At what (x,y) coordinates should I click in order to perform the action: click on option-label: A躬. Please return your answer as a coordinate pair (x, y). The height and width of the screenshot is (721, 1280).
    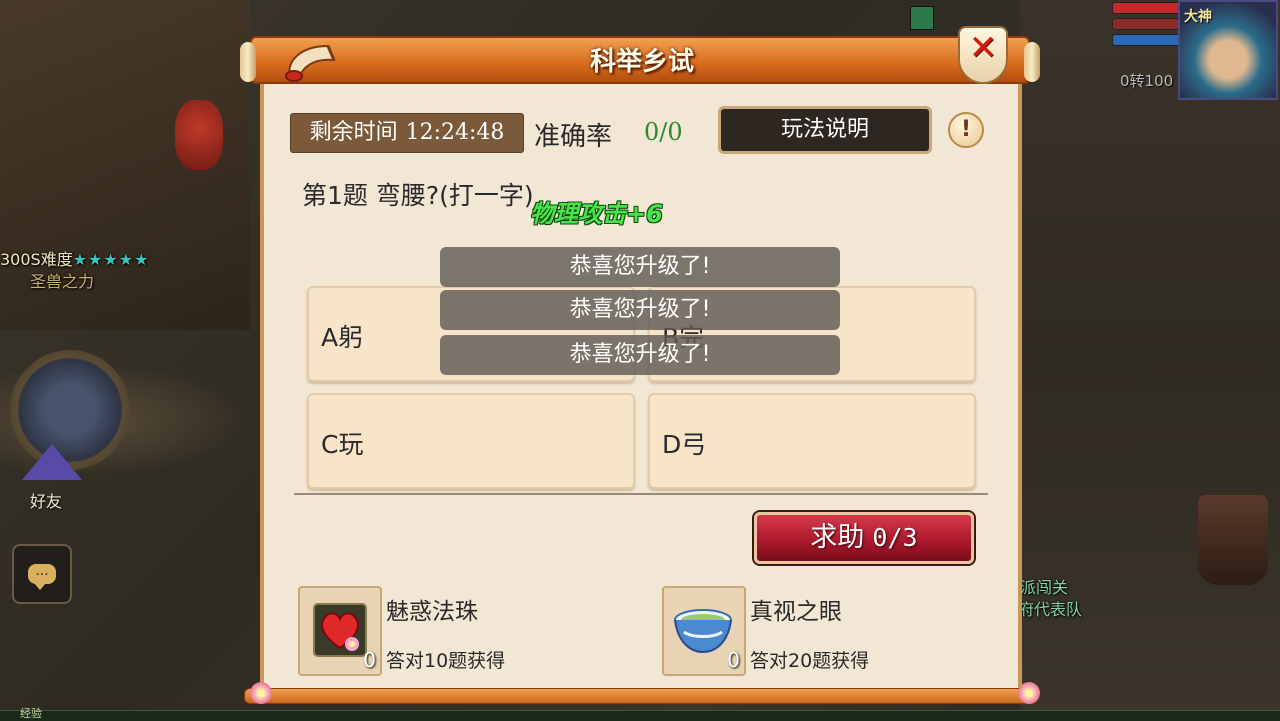
    Looking at the image, I should click on (342, 337).